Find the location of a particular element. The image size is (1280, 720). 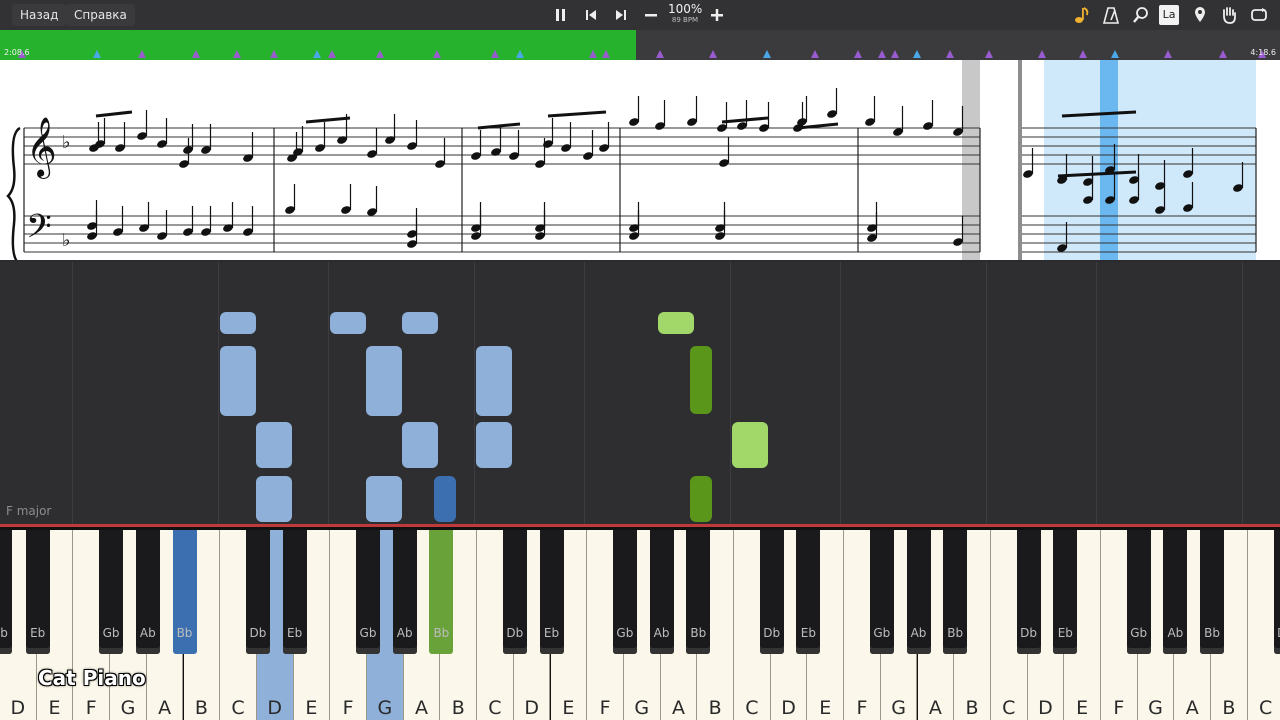

tempo-percent: 100% is located at coordinates (685, 9).